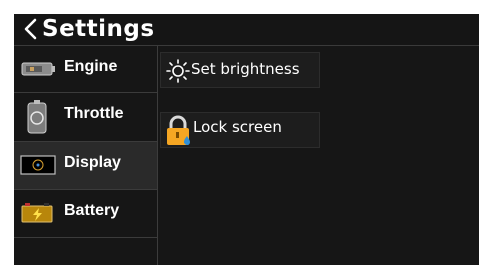  What do you see at coordinates (94, 113) in the screenshot?
I see `sidebar-item-label: Throttle` at bounding box center [94, 113].